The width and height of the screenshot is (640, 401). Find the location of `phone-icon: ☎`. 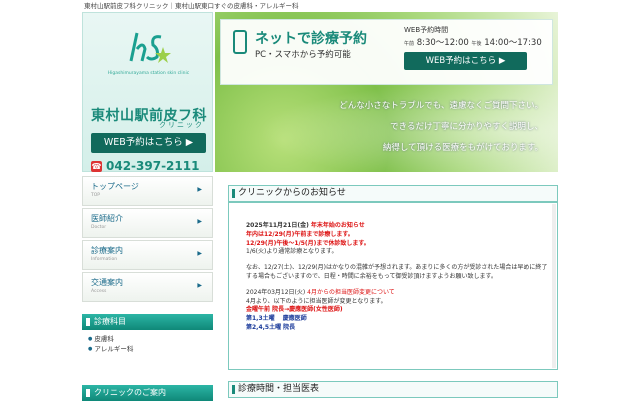

phone-icon: ☎ is located at coordinates (96, 166).